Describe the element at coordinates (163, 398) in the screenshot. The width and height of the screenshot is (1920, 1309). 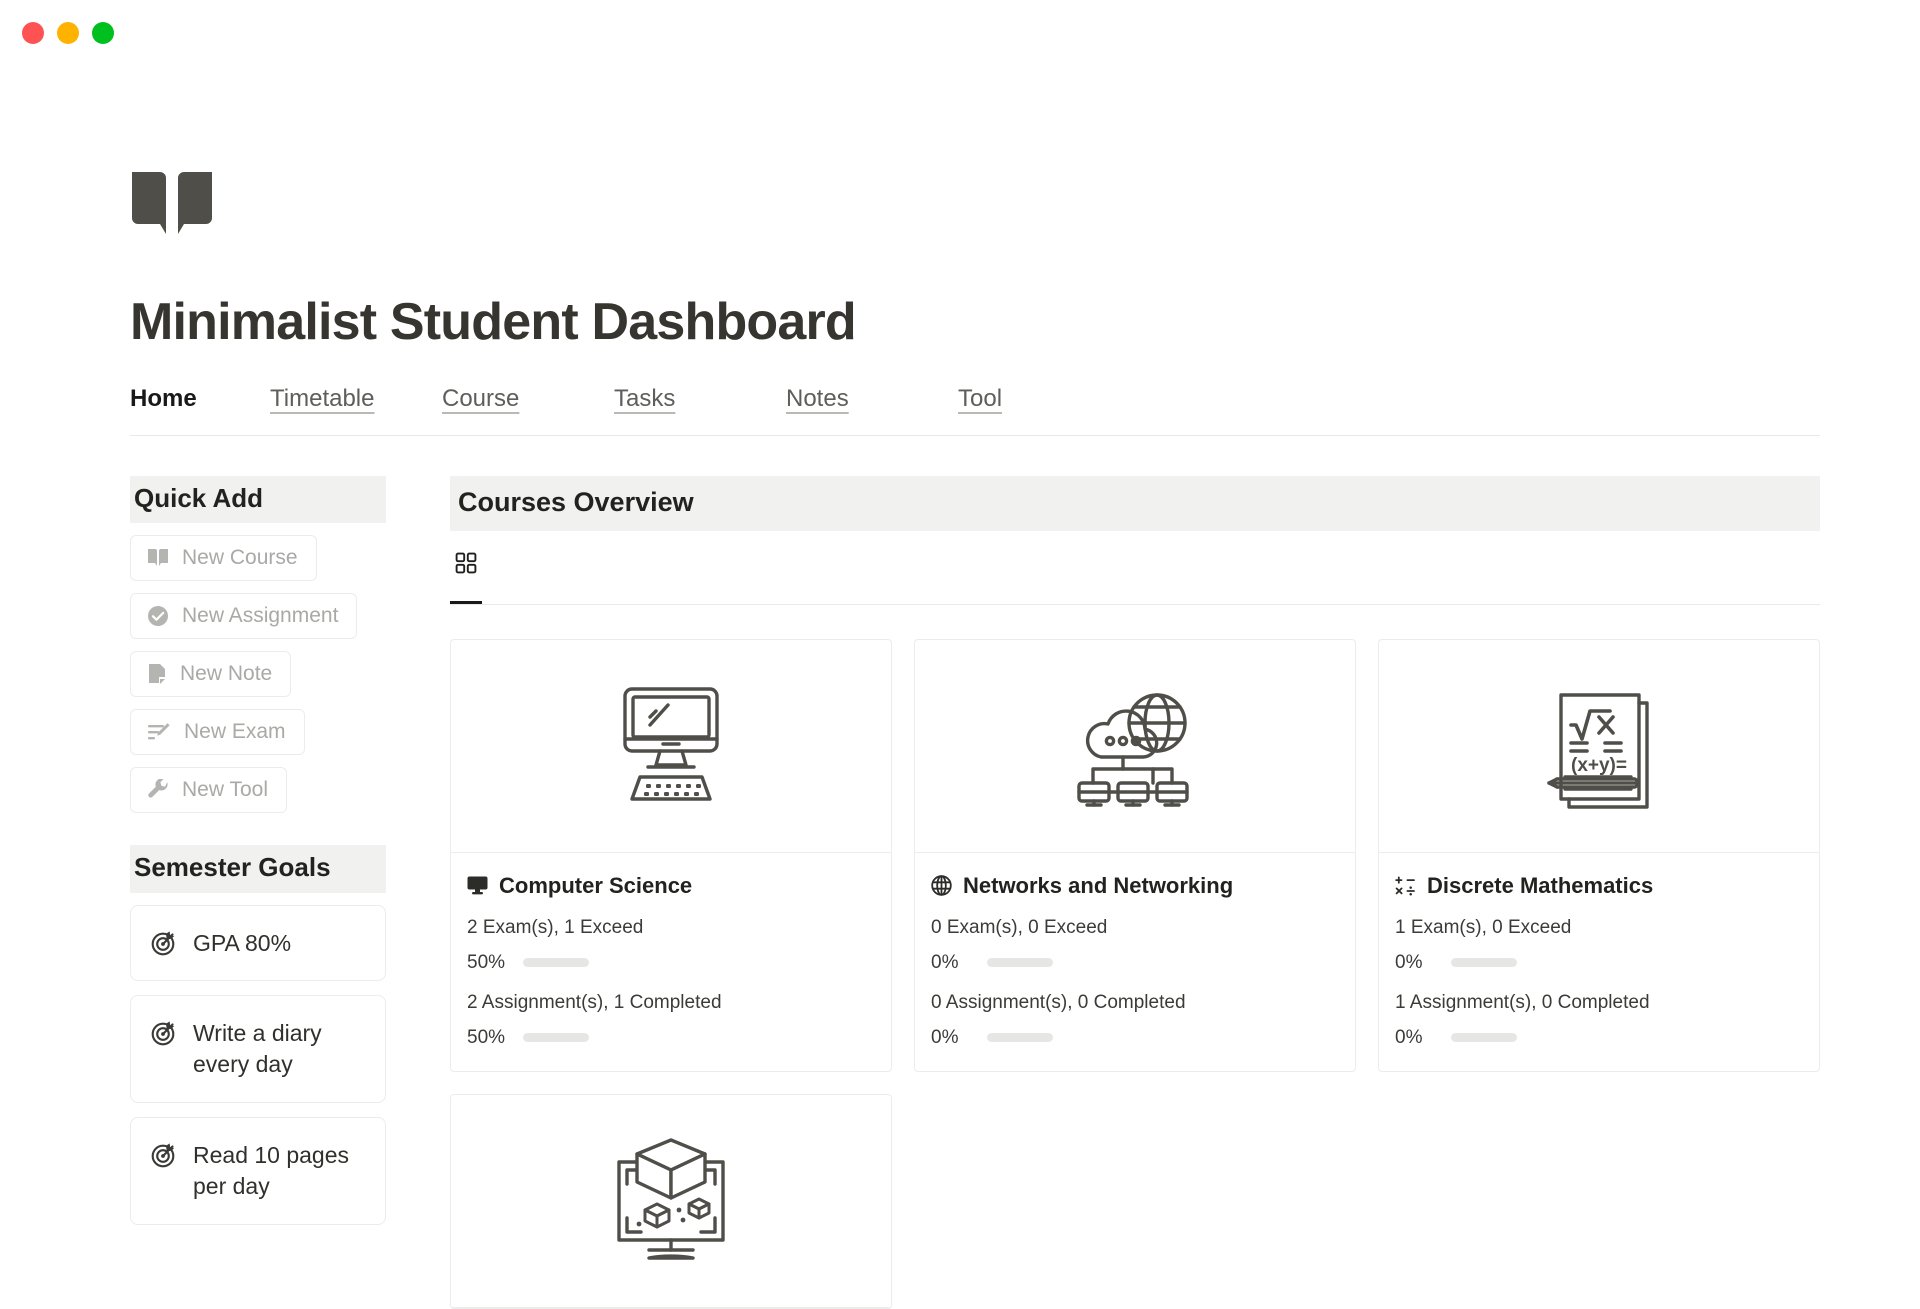
I see `nav-item-home: Home` at that location.